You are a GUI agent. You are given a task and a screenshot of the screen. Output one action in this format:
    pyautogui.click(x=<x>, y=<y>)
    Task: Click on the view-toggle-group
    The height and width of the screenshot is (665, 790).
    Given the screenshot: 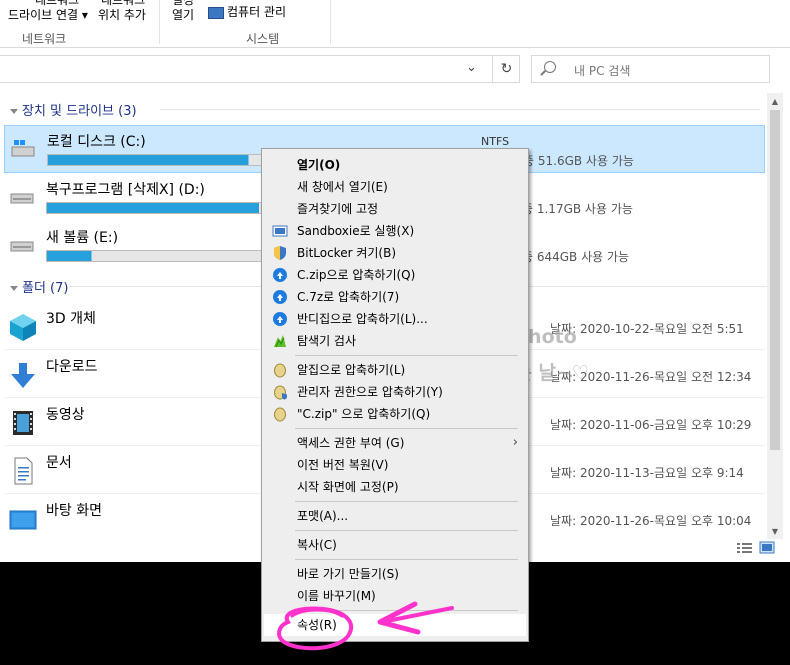 What is the action you would take?
    pyautogui.click(x=756, y=548)
    